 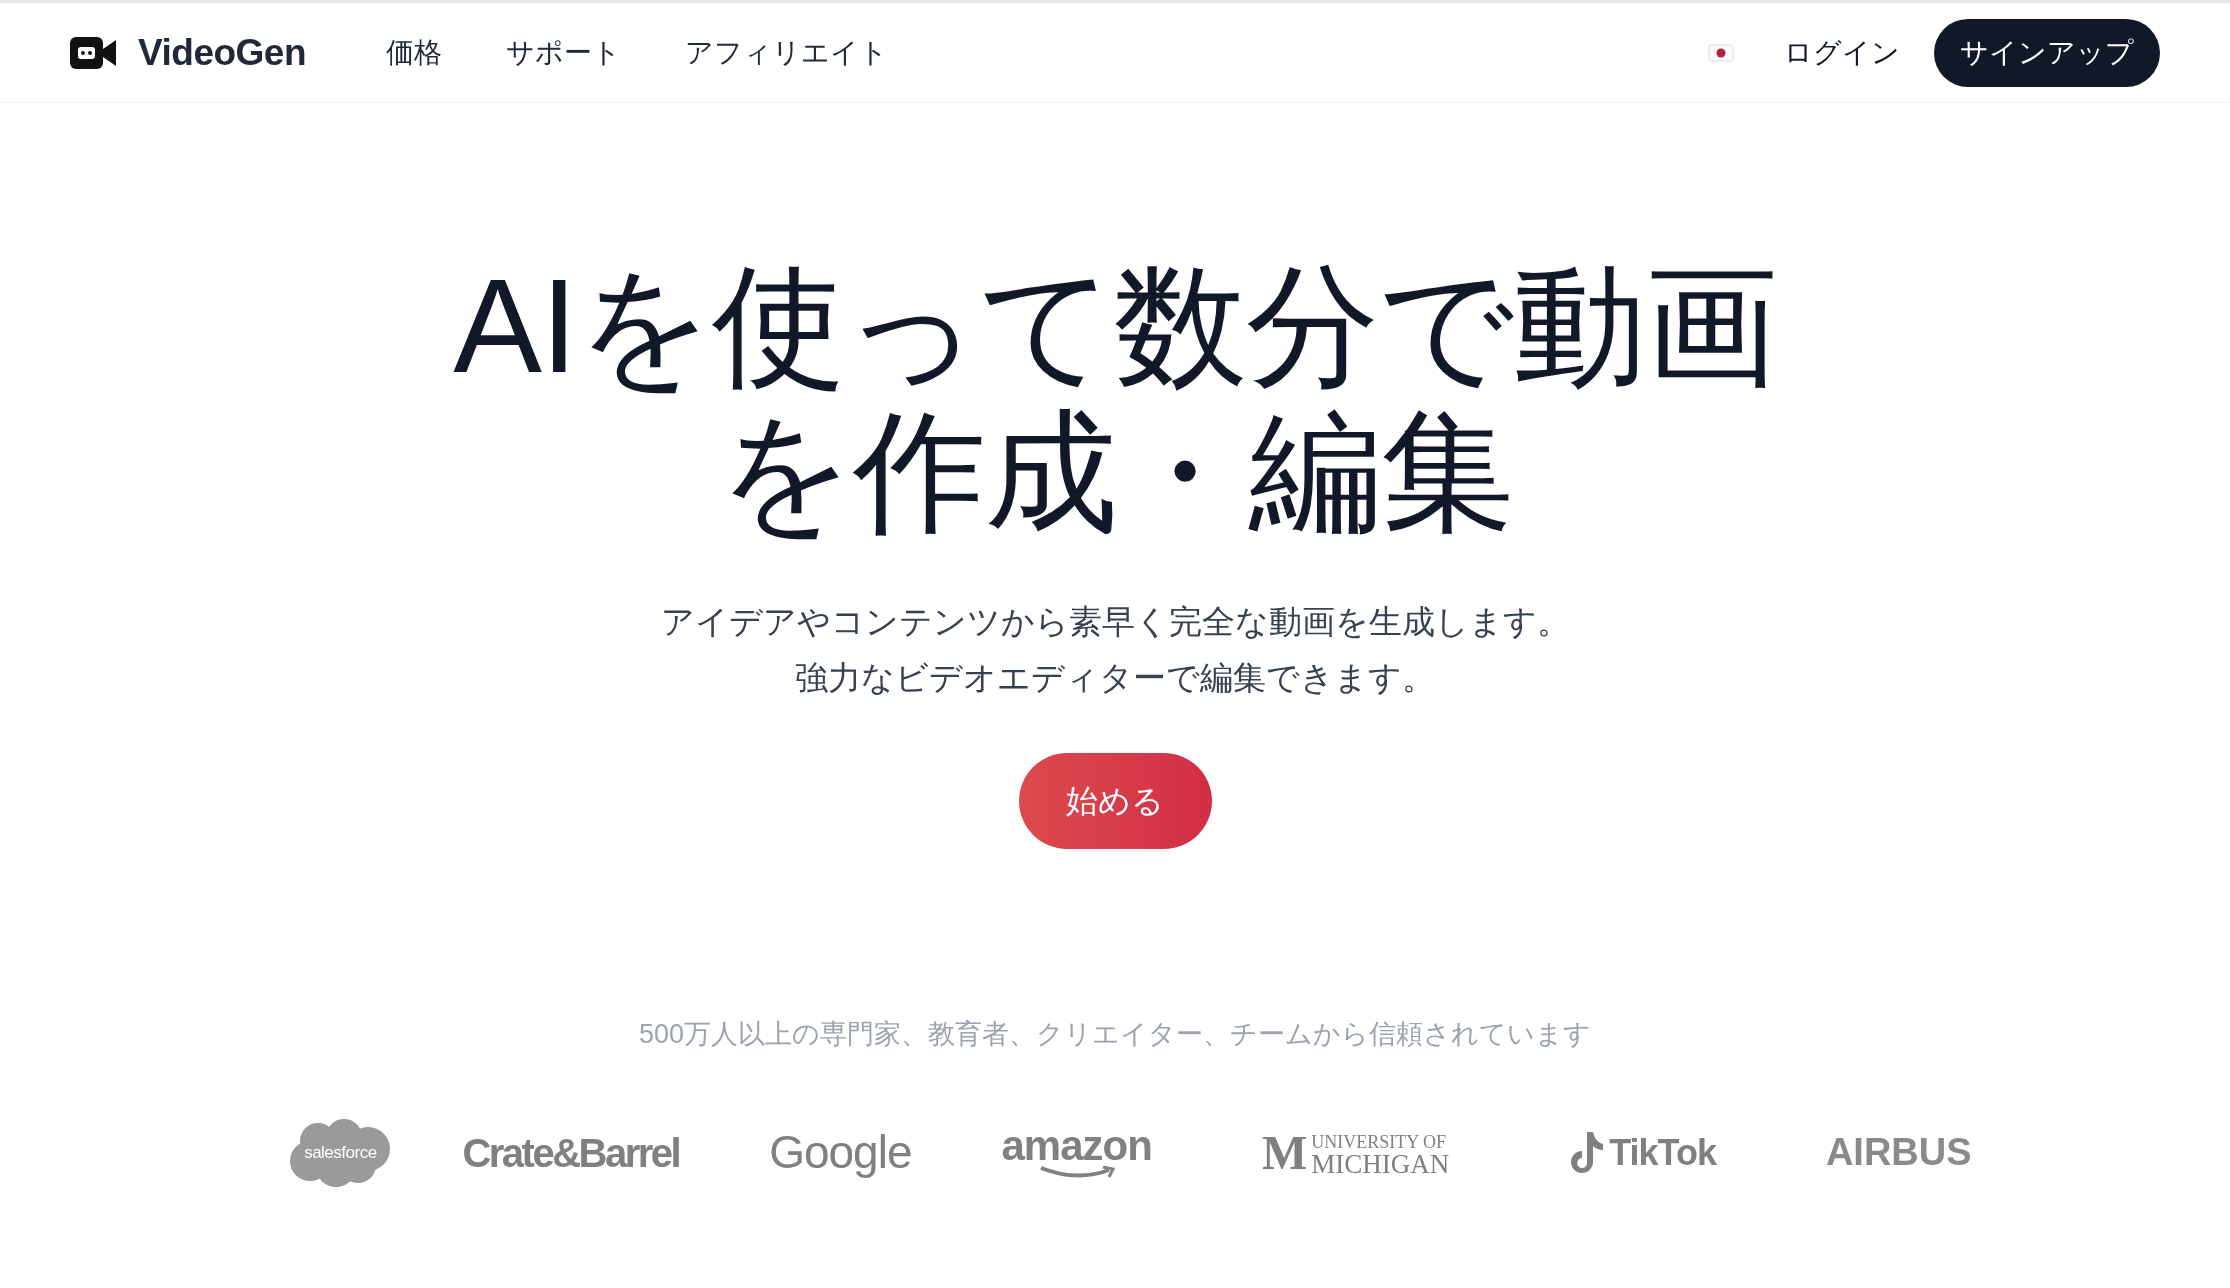 What do you see at coordinates (1380, 1163) in the screenshot?
I see `logo-text: MICHIGAN` at bounding box center [1380, 1163].